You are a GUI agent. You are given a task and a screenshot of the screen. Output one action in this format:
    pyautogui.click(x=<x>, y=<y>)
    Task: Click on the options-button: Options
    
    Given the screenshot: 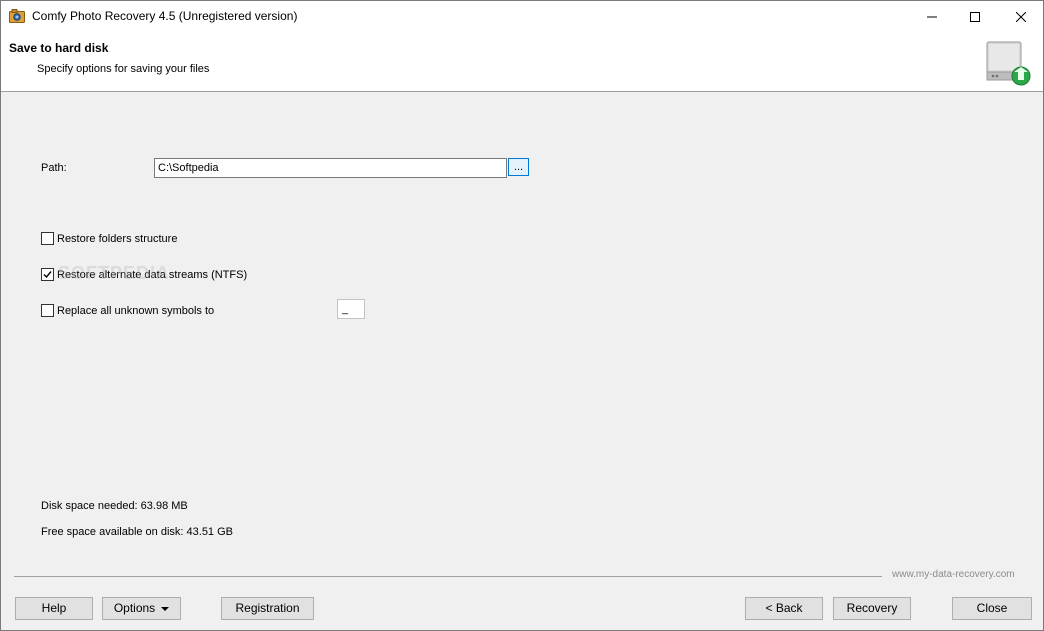 What is the action you would take?
    pyautogui.click(x=141, y=608)
    